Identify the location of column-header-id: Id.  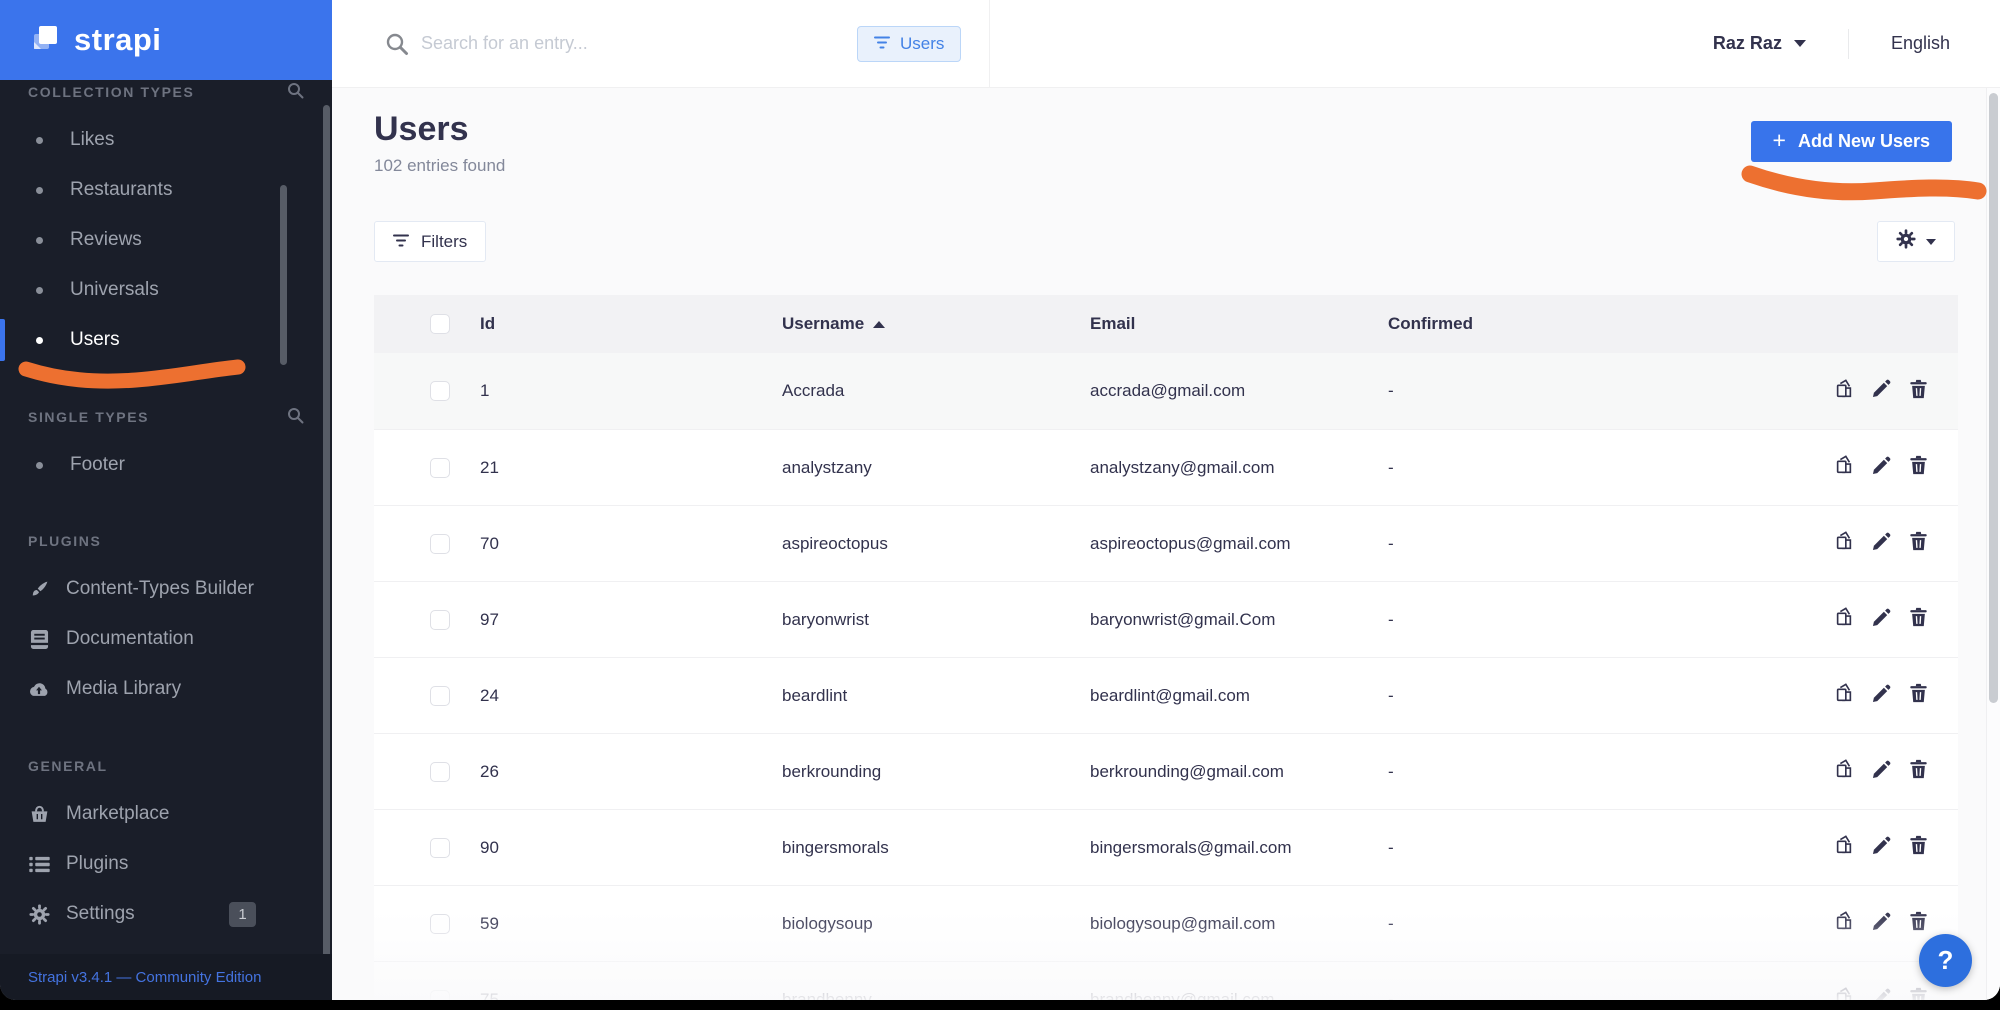
(631, 324).